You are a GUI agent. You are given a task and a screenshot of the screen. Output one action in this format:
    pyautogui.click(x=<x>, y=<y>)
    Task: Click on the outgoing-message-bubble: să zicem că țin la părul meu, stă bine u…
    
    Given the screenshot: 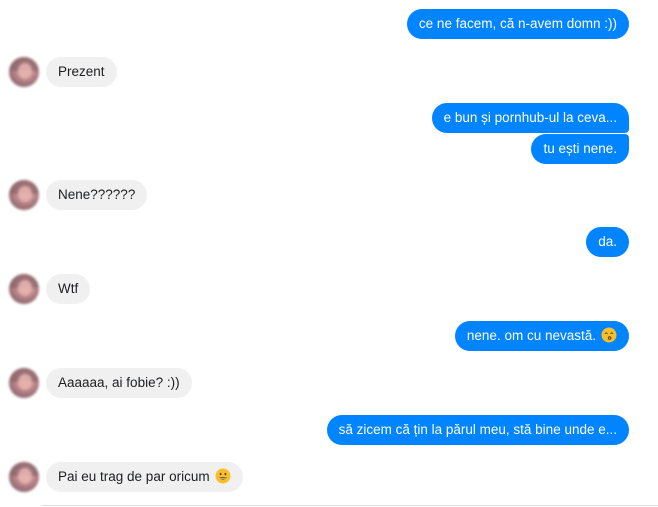 What is the action you would take?
    pyautogui.click(x=477, y=430)
    